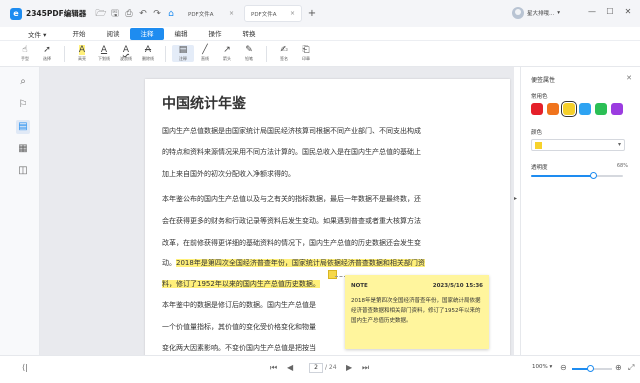 This screenshot has width=640, height=383. I want to click on zoom-in-icon: ⊕, so click(618, 367).